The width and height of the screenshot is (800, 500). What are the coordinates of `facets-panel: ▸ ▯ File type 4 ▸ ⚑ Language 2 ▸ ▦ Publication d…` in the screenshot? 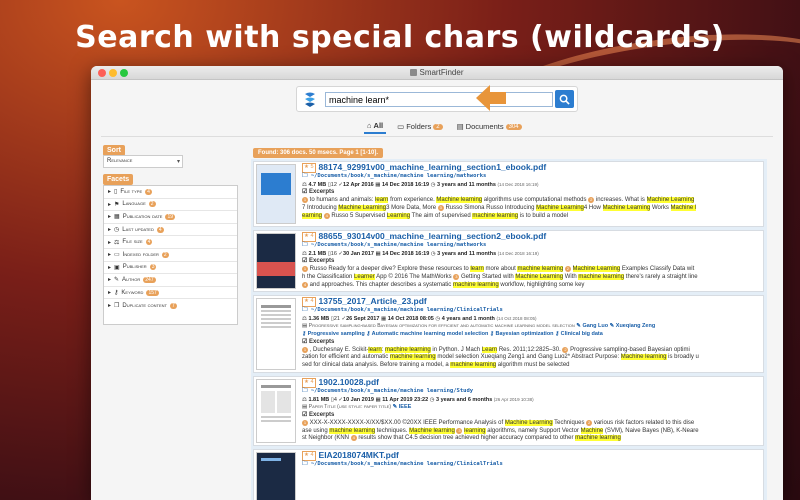 It's located at (170, 255).